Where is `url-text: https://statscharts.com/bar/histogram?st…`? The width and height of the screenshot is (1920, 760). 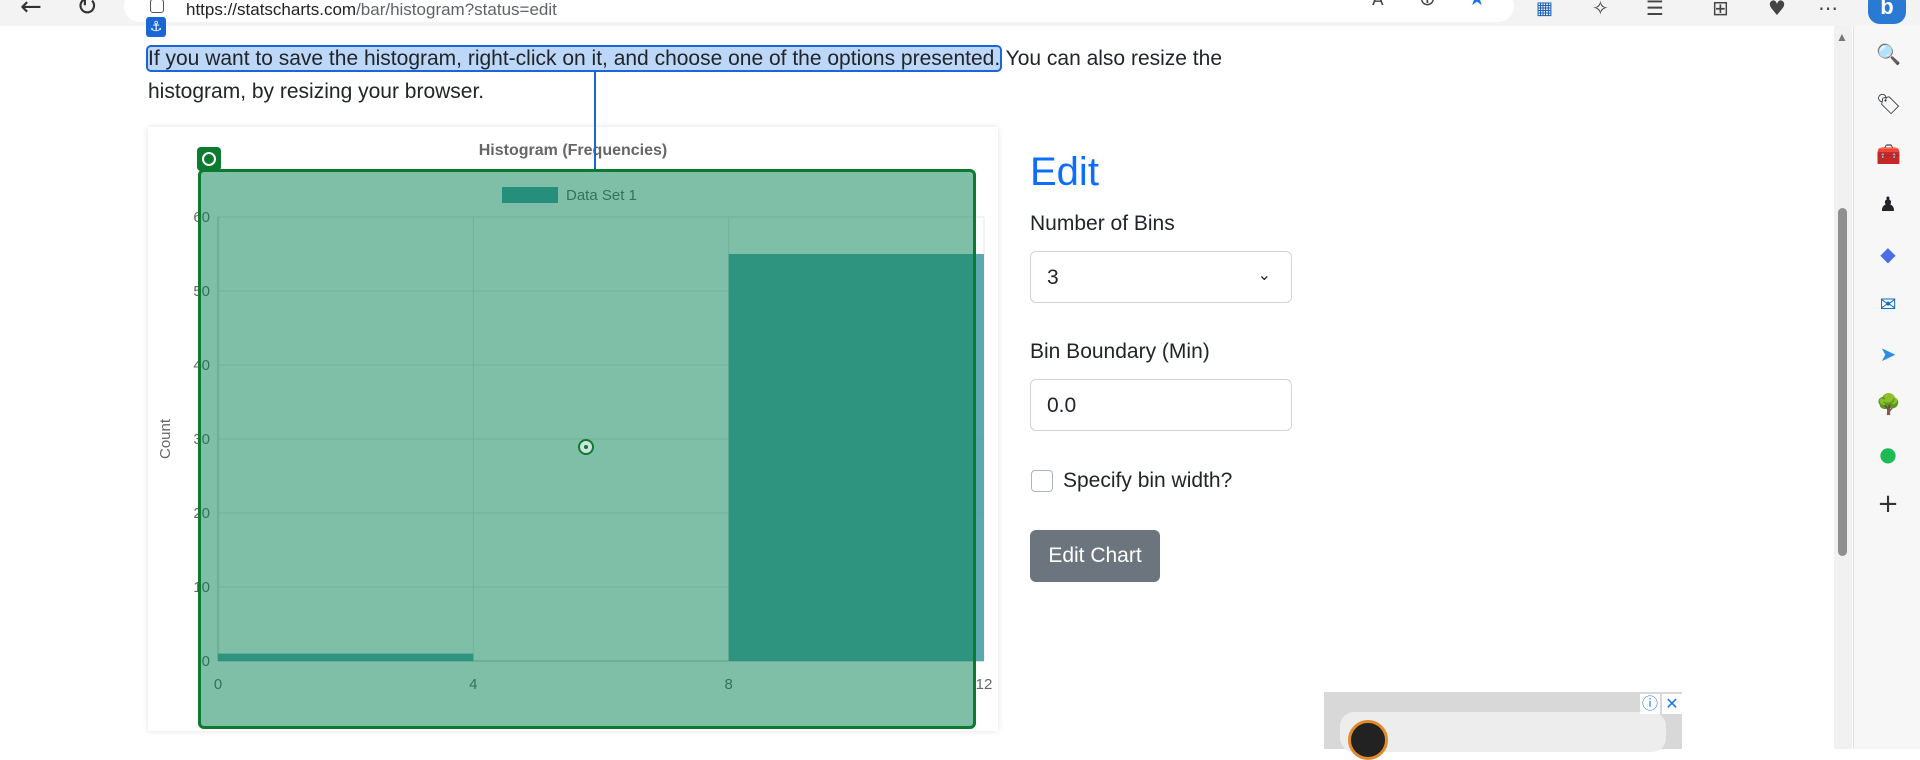
url-text: https://statscharts.com/bar/histogram?st… is located at coordinates (371, 10).